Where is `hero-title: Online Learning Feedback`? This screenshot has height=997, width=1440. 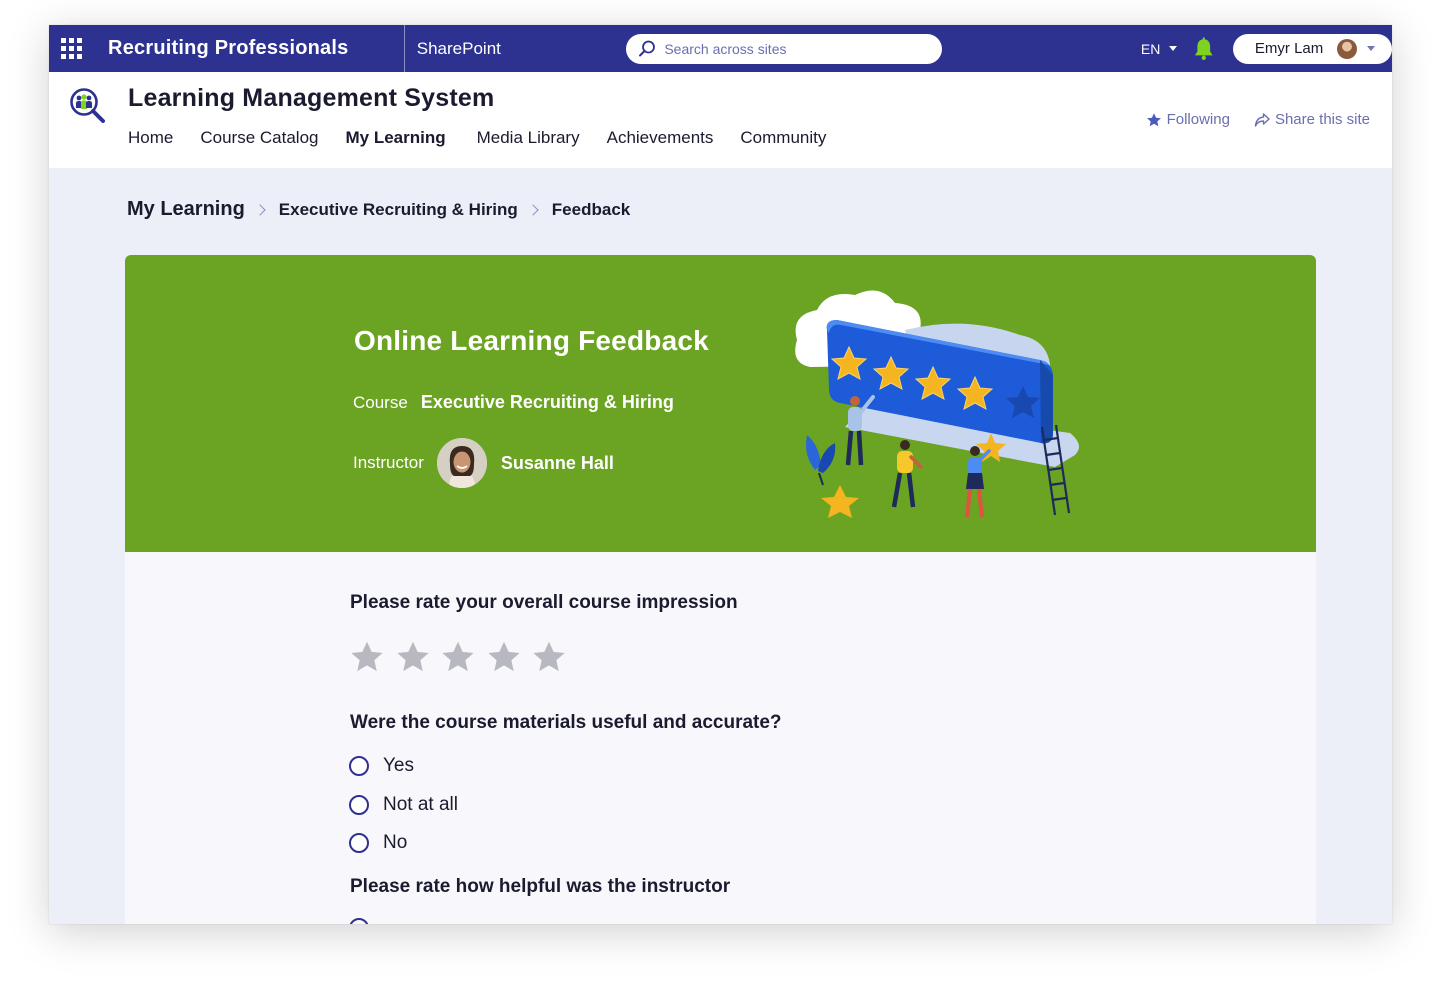
hero-title: Online Learning Feedback is located at coordinates (531, 340).